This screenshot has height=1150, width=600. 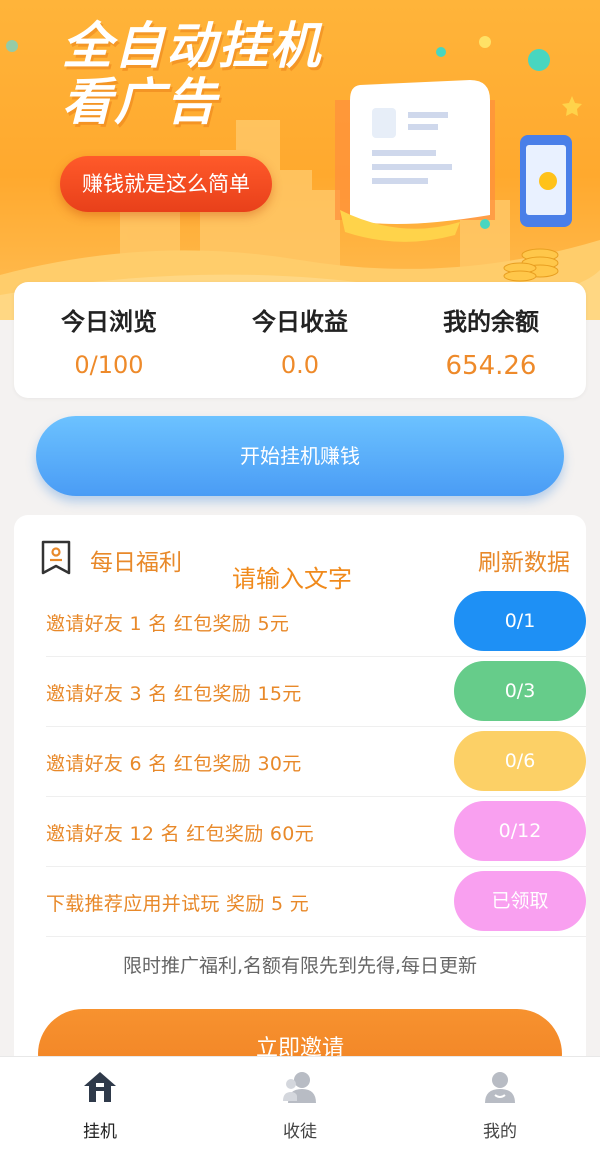 What do you see at coordinates (491, 341) in the screenshot?
I see `stat-my-balance: 我的余额 654.26` at bounding box center [491, 341].